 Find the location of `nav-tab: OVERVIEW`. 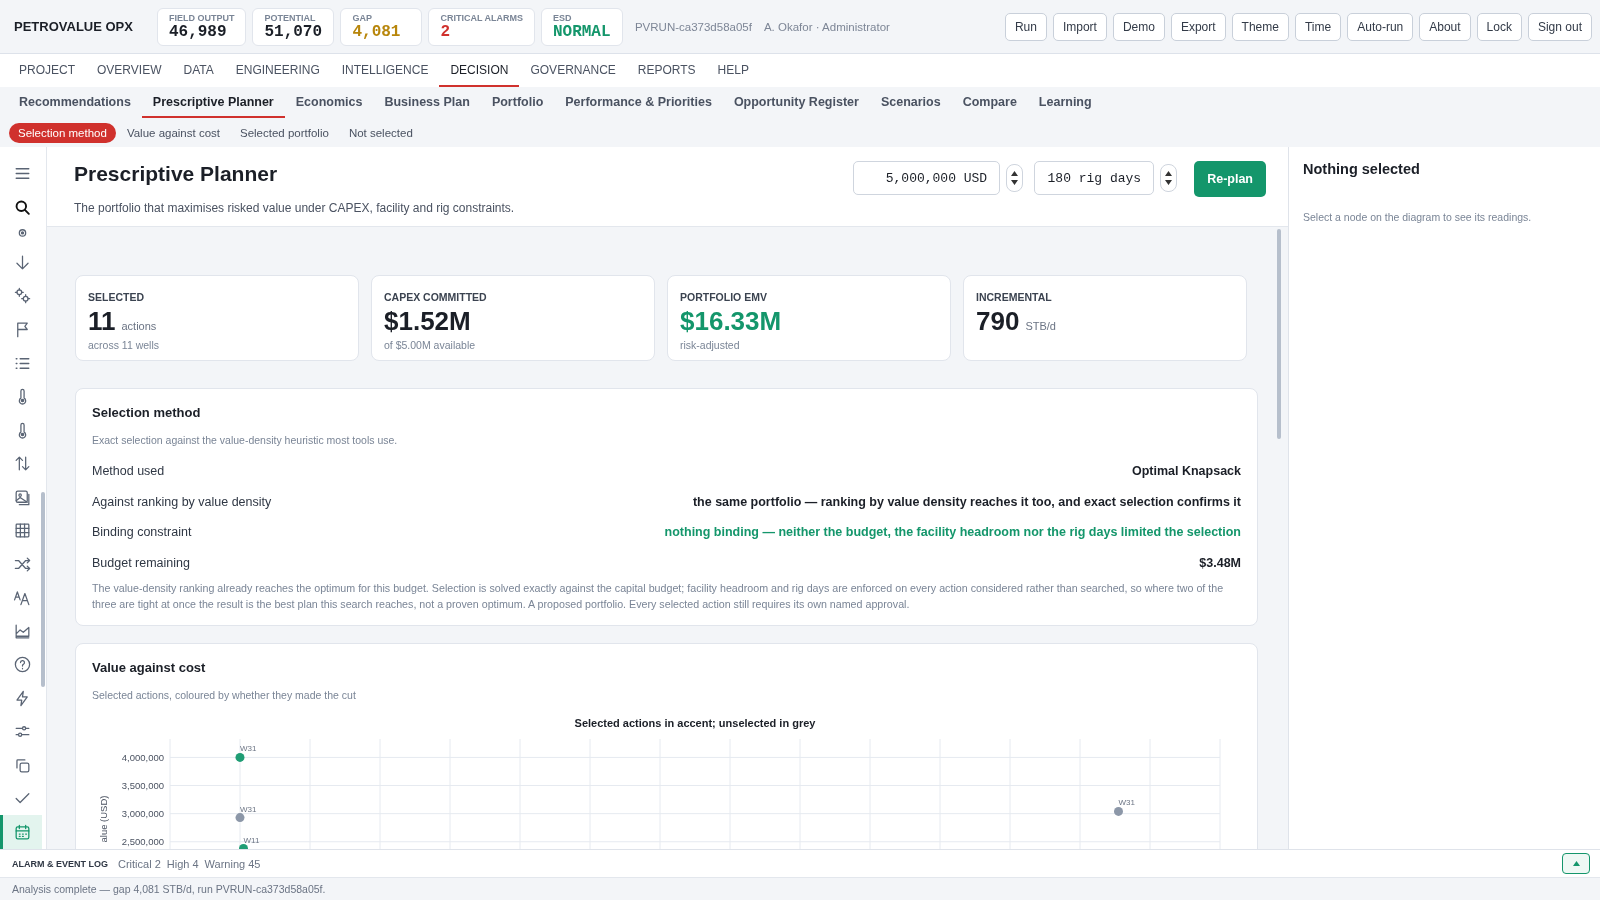

nav-tab: OVERVIEW is located at coordinates (129, 70).